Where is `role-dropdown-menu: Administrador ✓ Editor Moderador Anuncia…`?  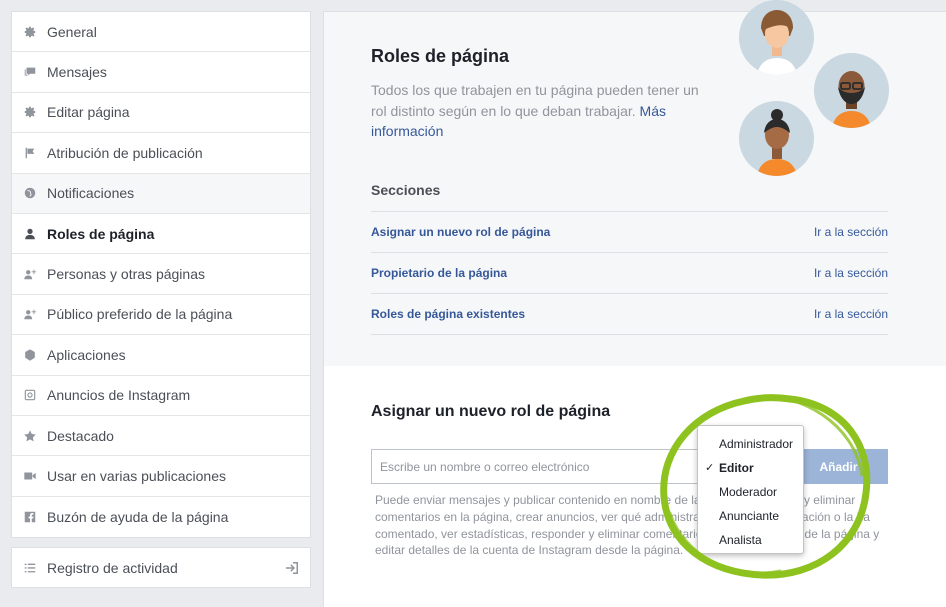
role-dropdown-menu: Administrador ✓ Editor Moderador Anuncia… is located at coordinates (750, 489).